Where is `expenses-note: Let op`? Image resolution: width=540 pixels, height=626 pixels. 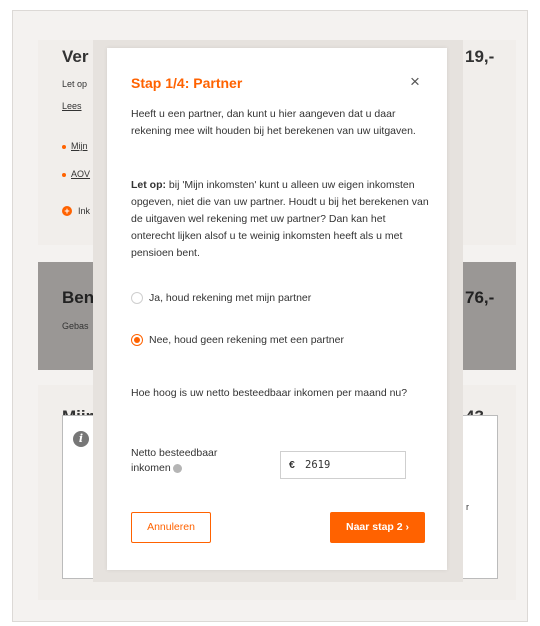 expenses-note: Let op is located at coordinates (75, 84).